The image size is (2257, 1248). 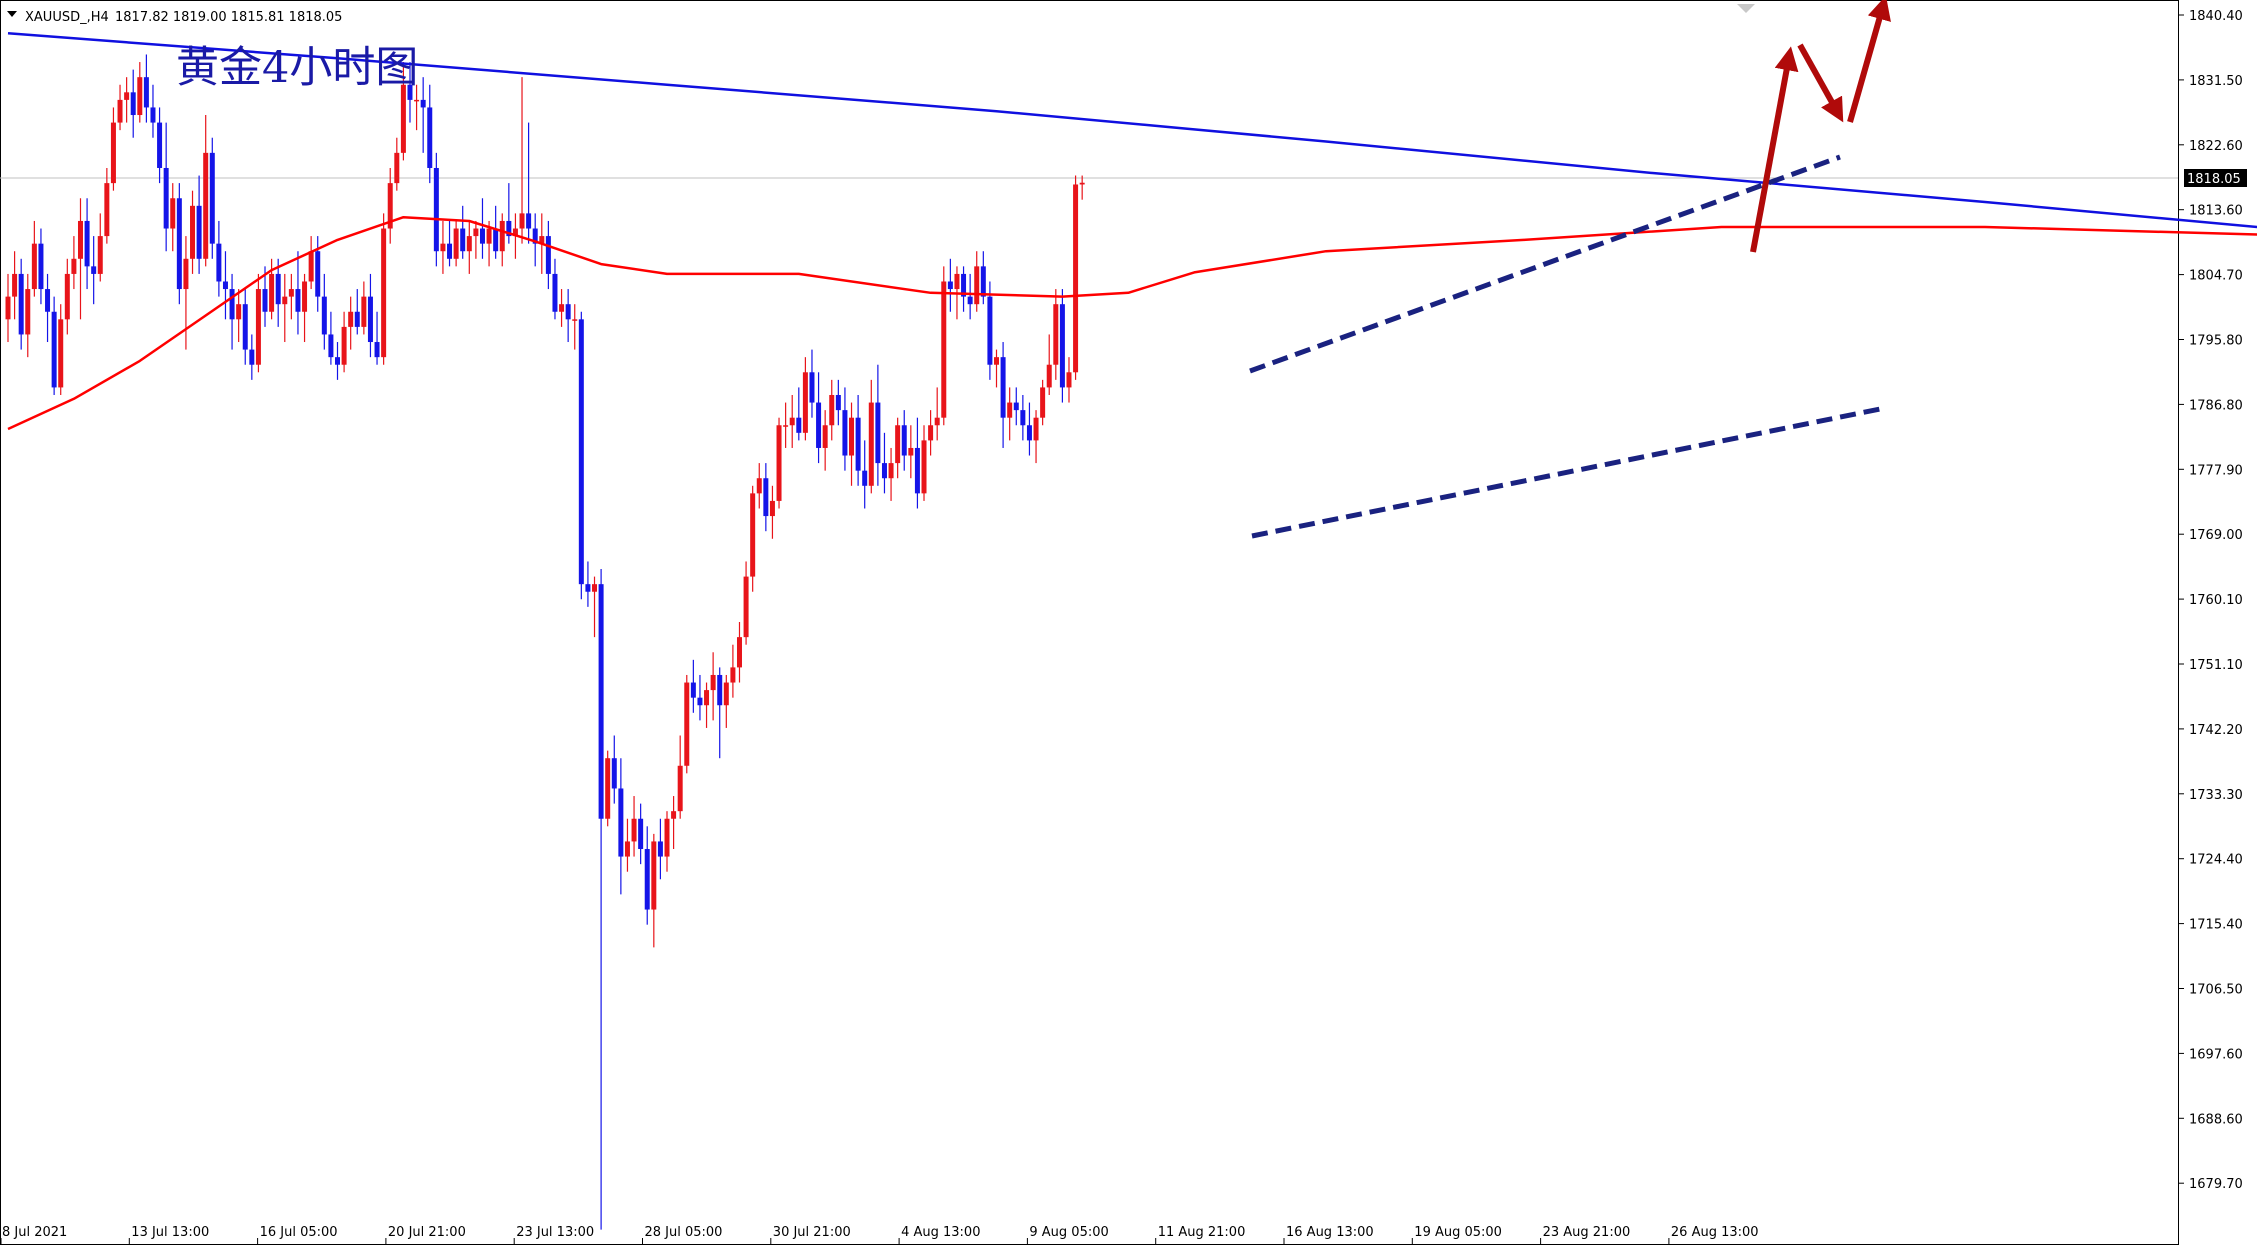 What do you see at coordinates (2216, 860) in the screenshot?
I see `y-tick-label: 1724.40` at bounding box center [2216, 860].